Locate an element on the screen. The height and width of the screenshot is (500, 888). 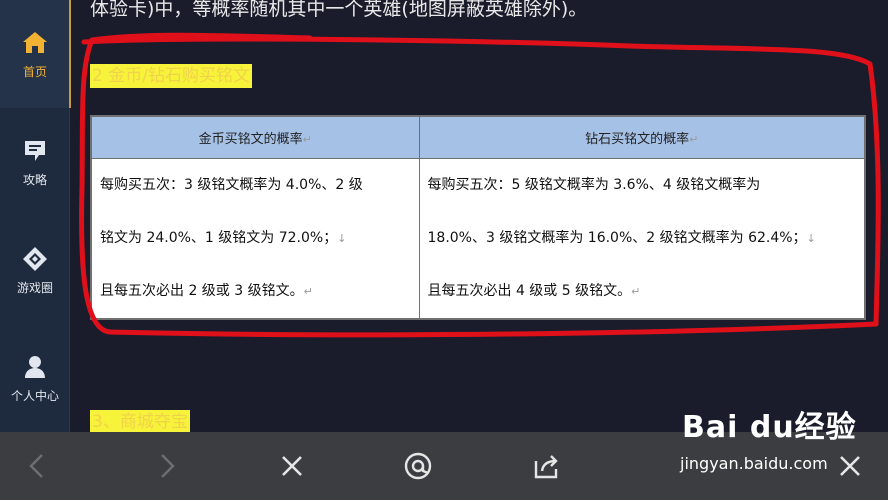
sidebar-item-game-circle: 游戏圈 is located at coordinates (35, 270).